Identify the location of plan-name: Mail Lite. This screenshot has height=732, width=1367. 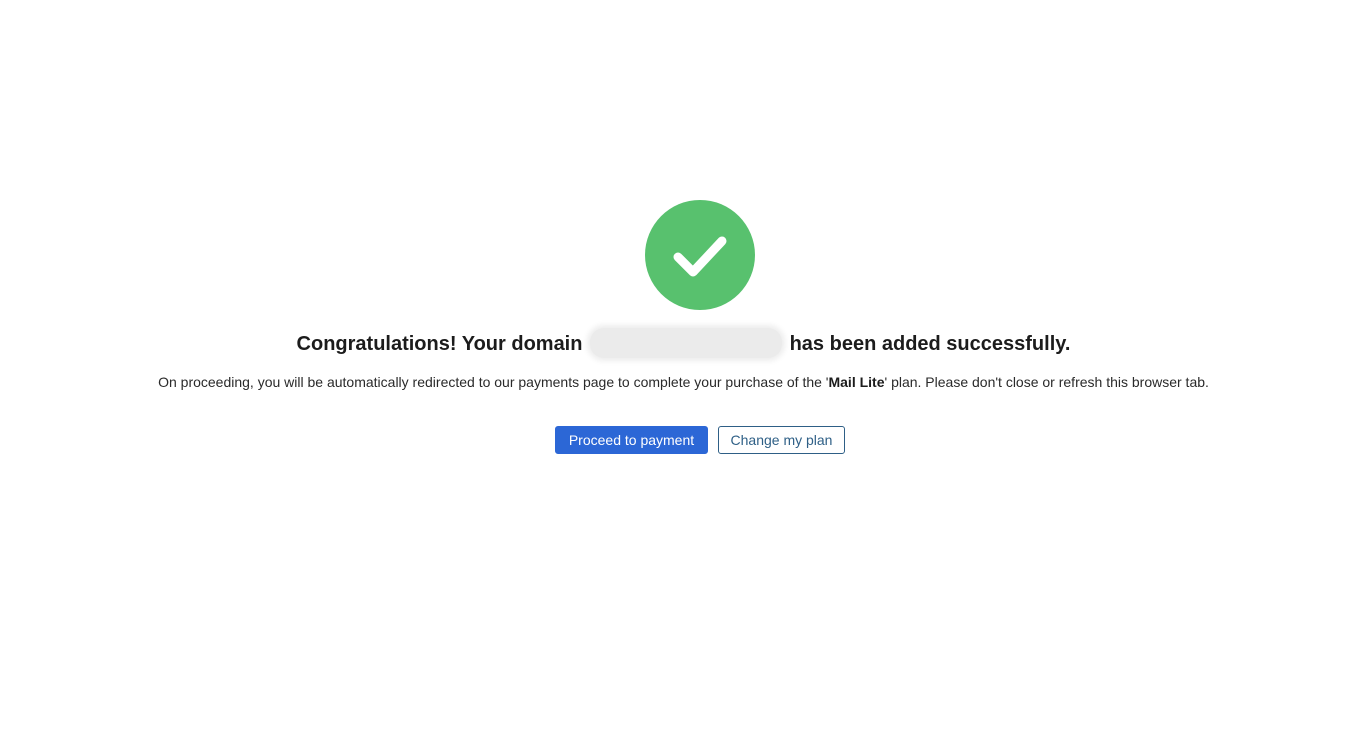
(856, 382).